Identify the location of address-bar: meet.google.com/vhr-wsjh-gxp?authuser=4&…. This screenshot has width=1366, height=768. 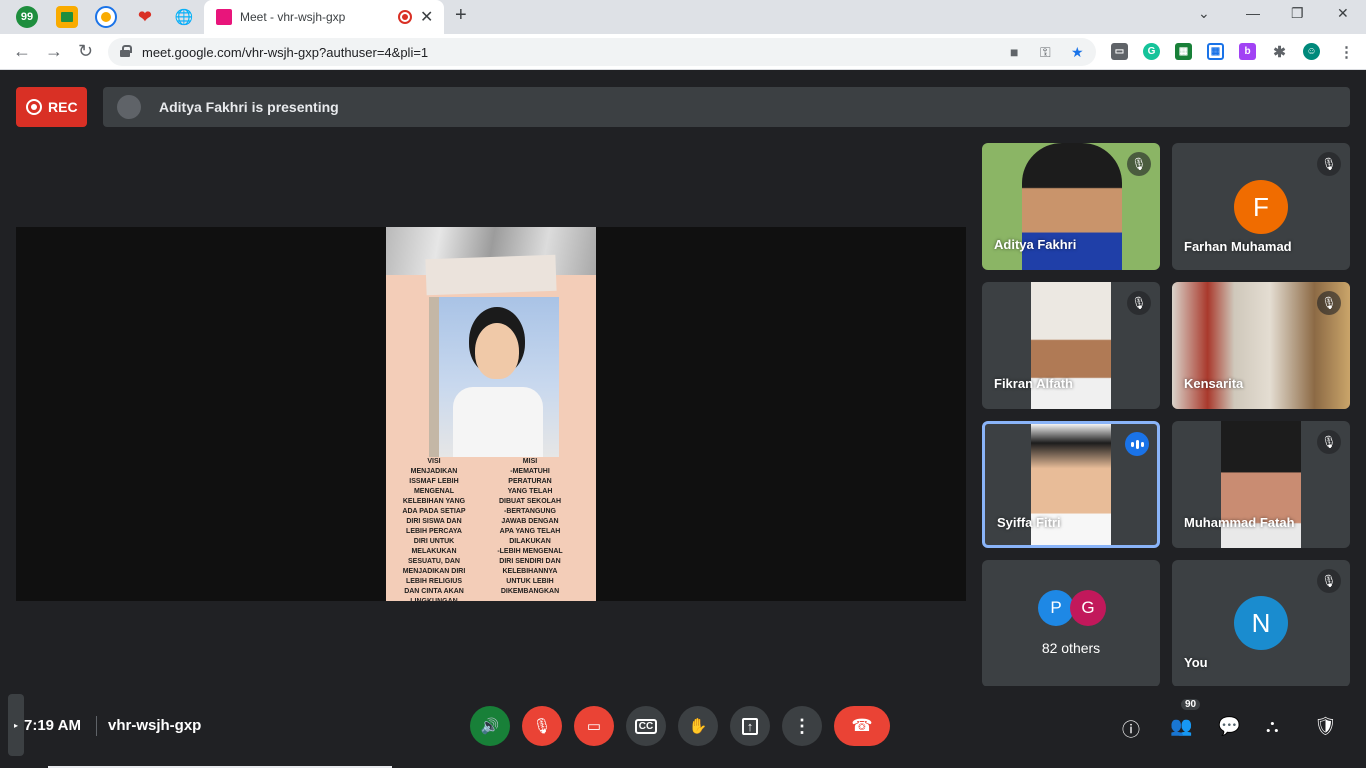
(602, 52).